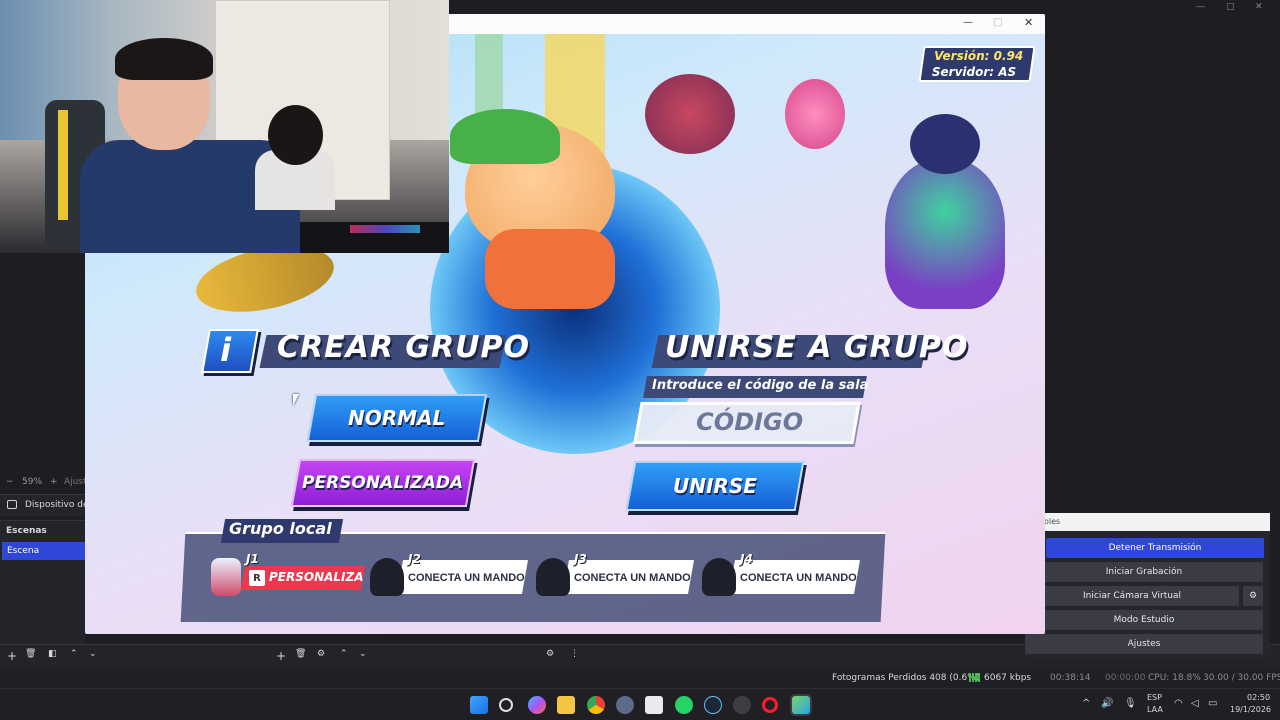 This screenshot has height=720, width=1280. I want to click on zoom-out-button: −, so click(10, 482).